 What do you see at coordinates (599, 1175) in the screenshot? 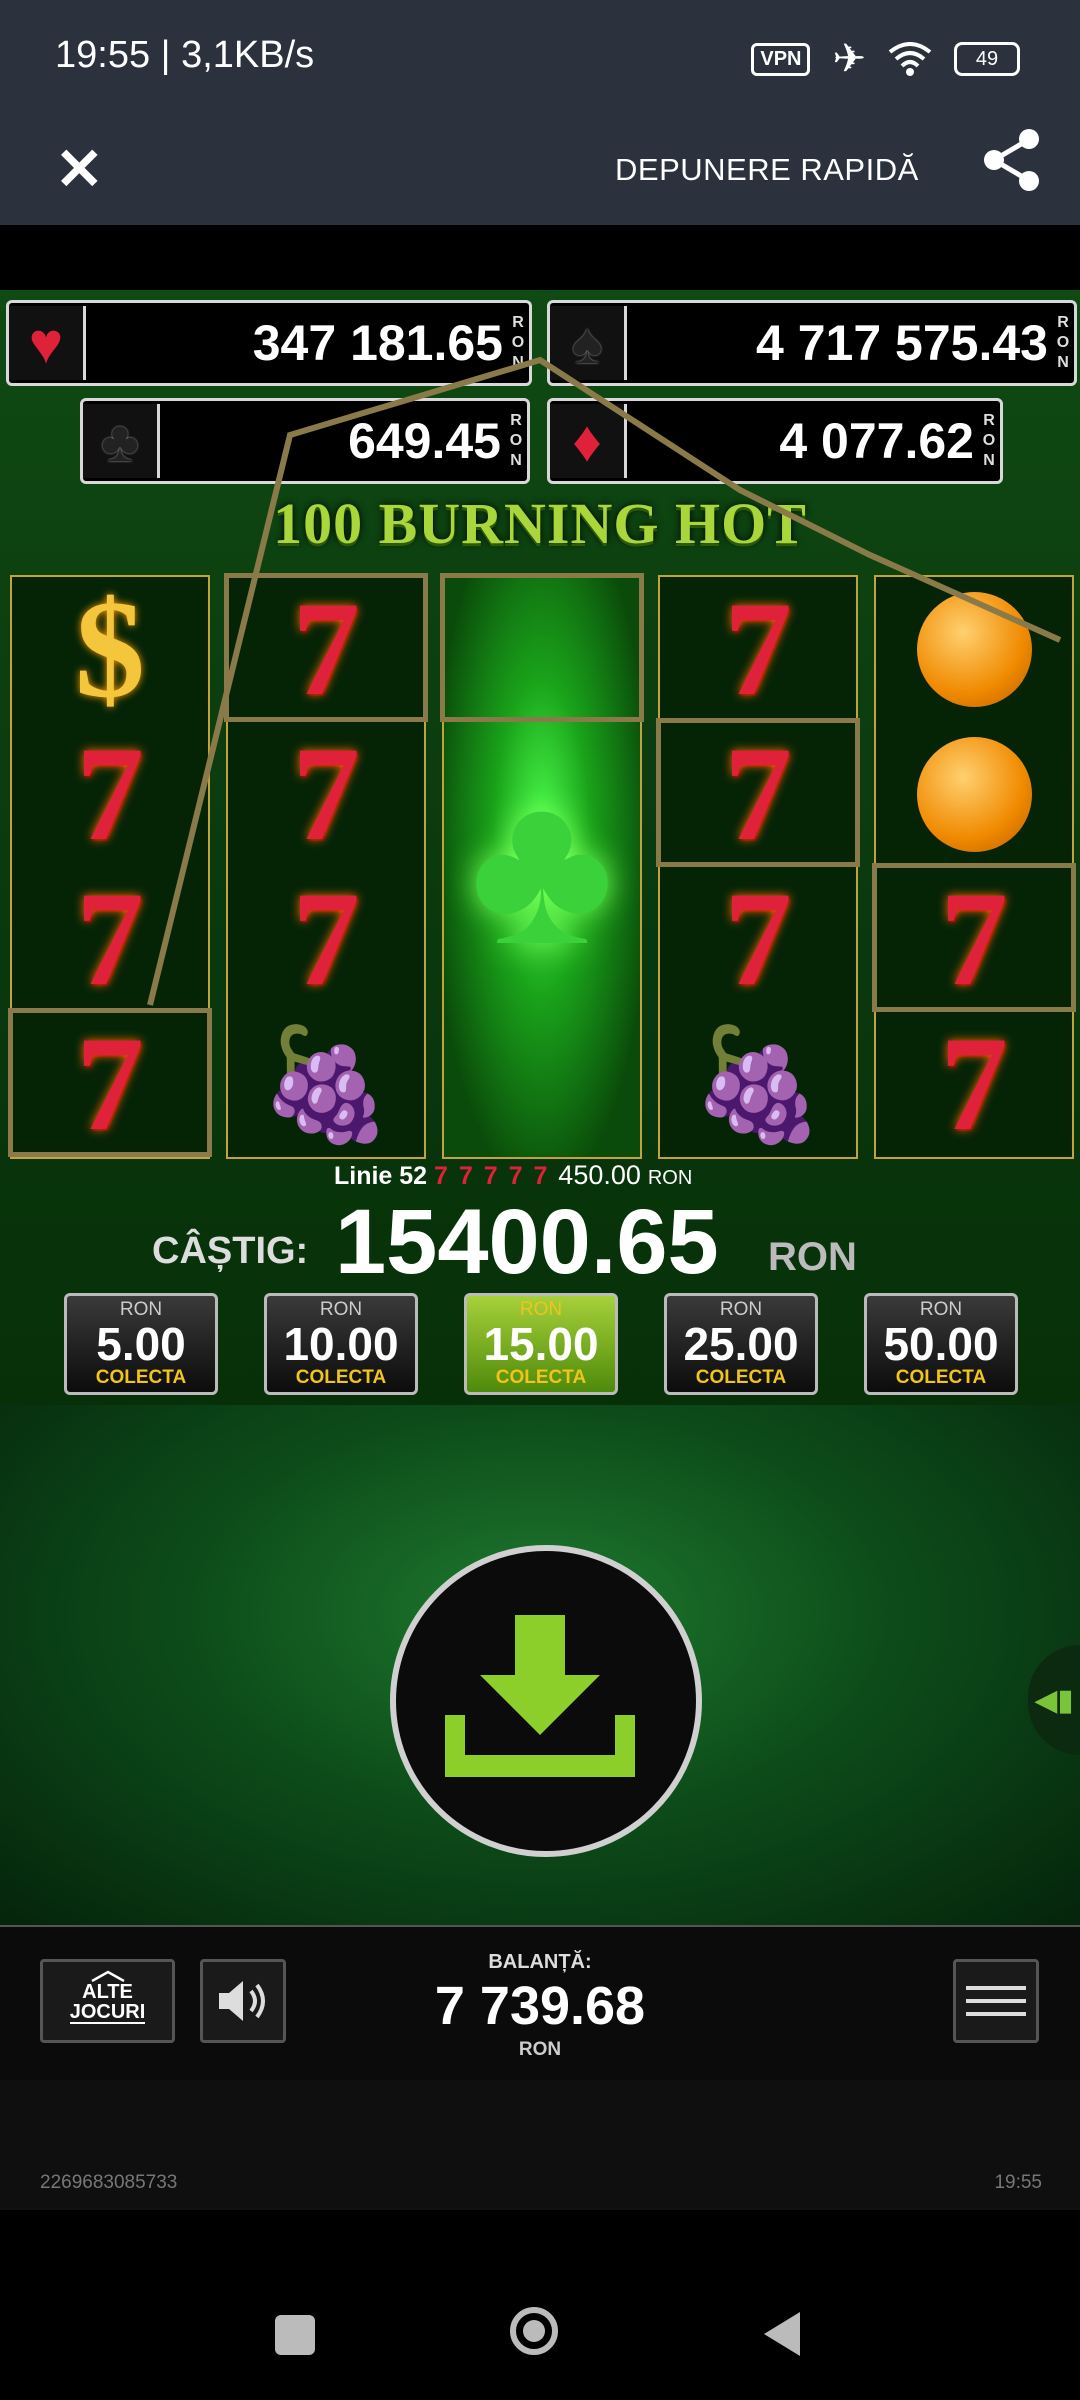
I see `win-line-amount: 450.00` at bounding box center [599, 1175].